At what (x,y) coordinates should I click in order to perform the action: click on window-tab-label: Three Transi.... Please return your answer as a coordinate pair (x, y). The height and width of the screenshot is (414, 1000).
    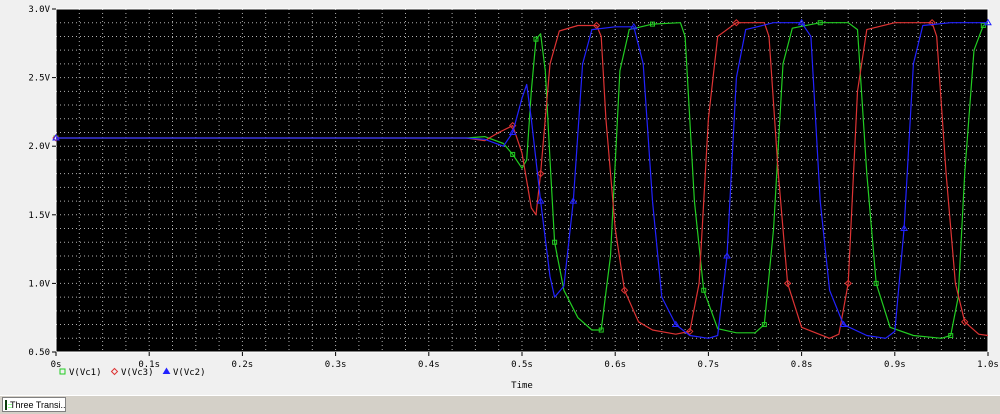
    Looking at the image, I should click on (38, 404).